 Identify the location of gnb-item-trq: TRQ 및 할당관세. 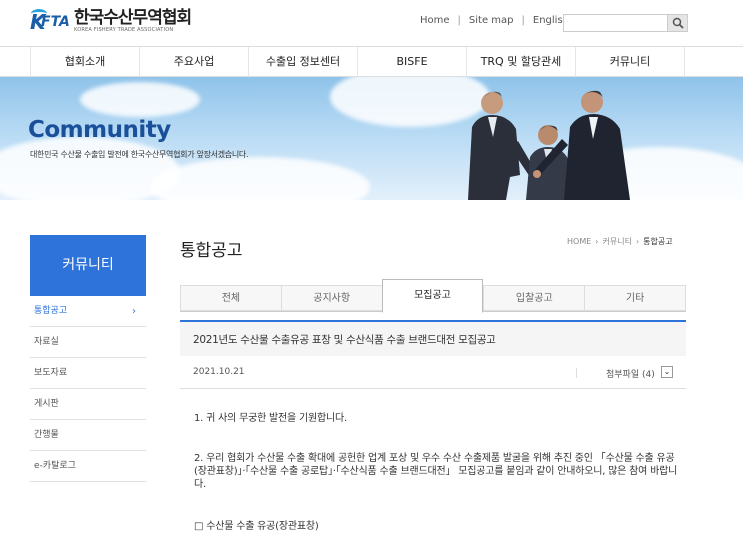
(520, 62).